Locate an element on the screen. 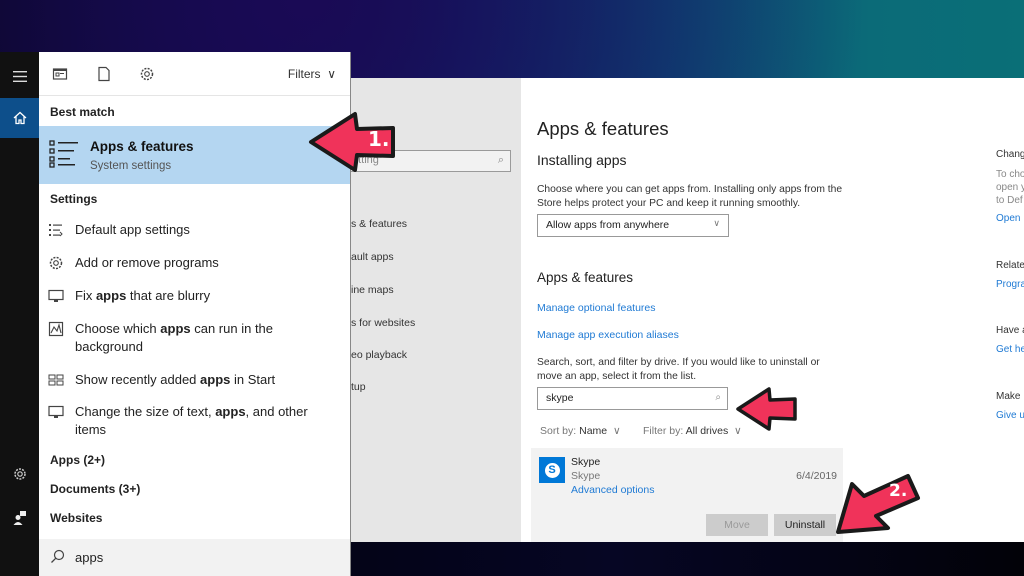  annotation-label-2: 2. is located at coordinates (898, 491).